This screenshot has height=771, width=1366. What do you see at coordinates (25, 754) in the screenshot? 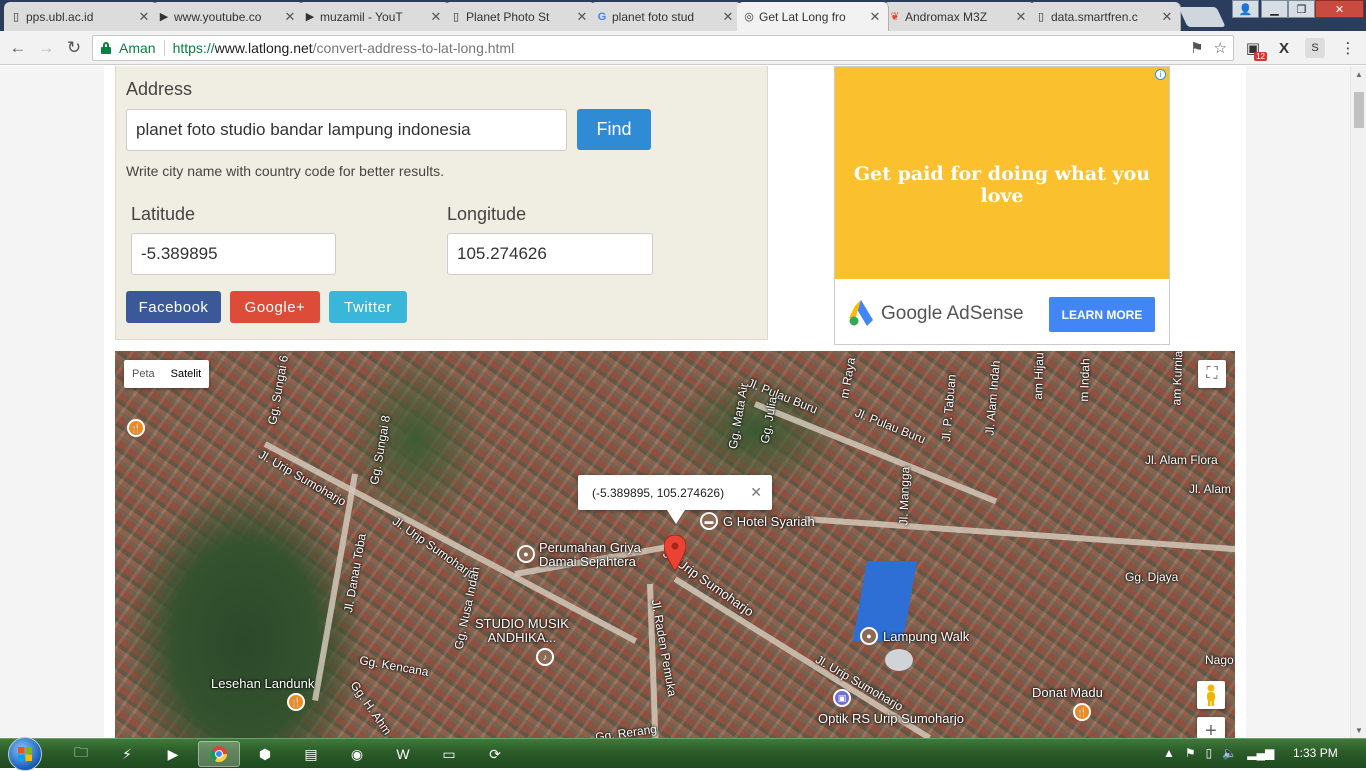
I see `start-button` at bounding box center [25, 754].